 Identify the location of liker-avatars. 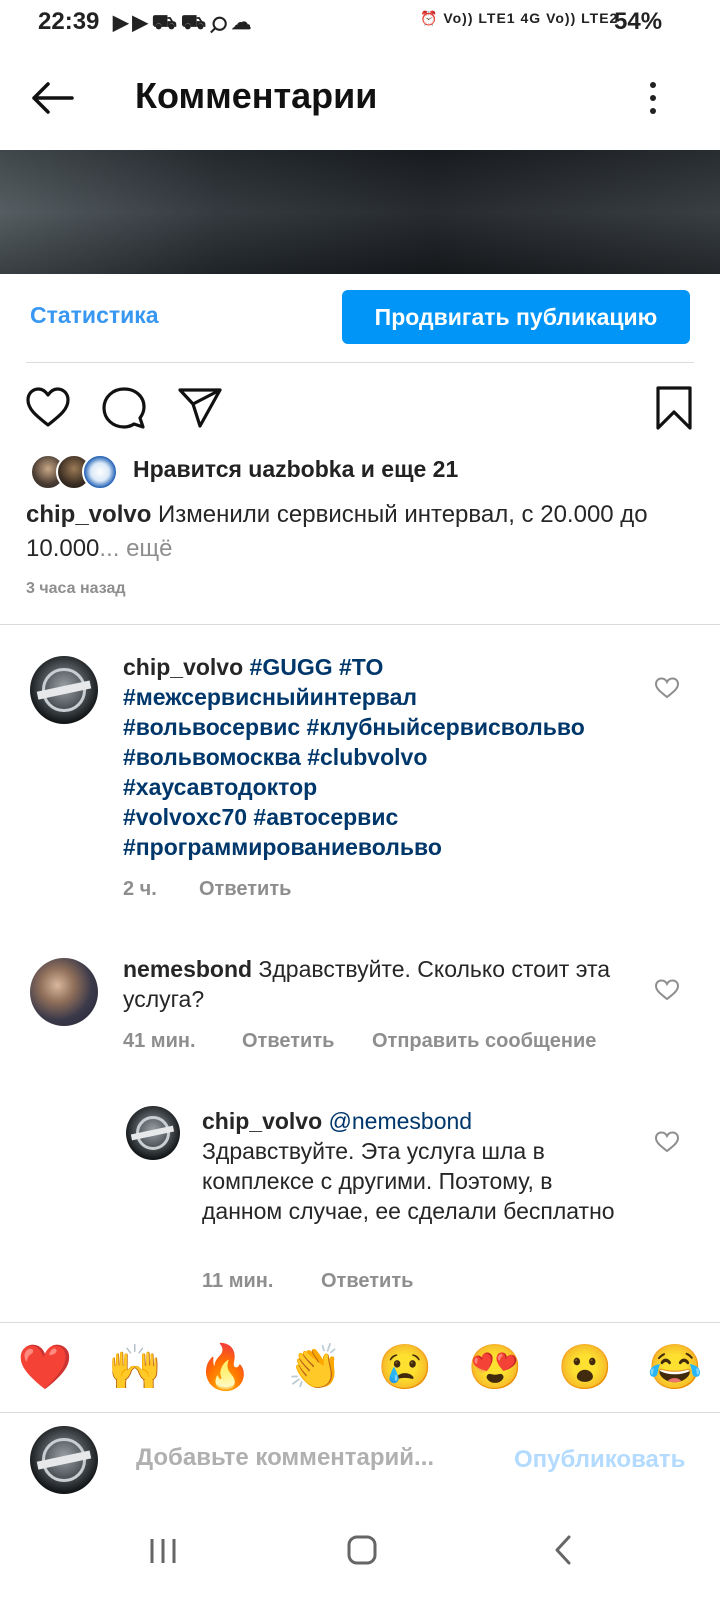
(80, 472).